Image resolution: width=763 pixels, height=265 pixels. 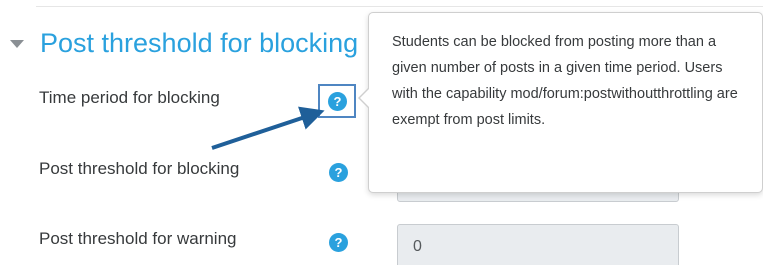 I want to click on field-label-post-threshold: Post threshold for blocking, so click(x=139, y=168).